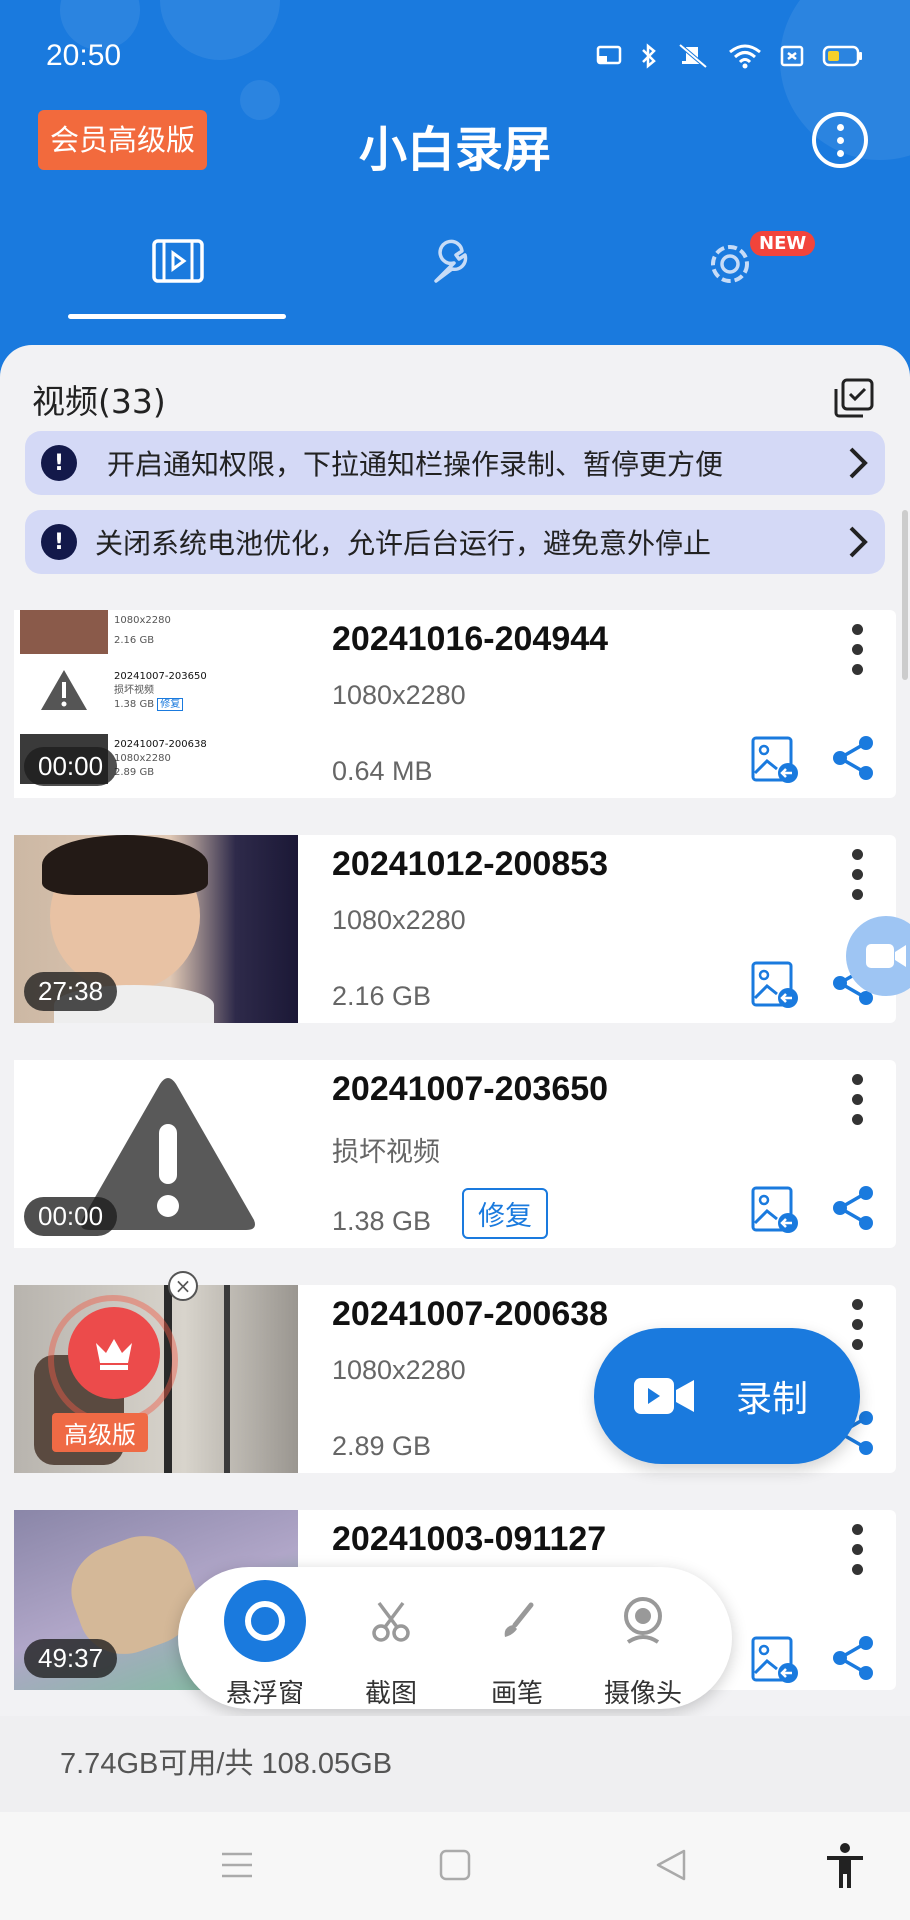  I want to click on tool-screenshot: 截图, so click(391, 1643).